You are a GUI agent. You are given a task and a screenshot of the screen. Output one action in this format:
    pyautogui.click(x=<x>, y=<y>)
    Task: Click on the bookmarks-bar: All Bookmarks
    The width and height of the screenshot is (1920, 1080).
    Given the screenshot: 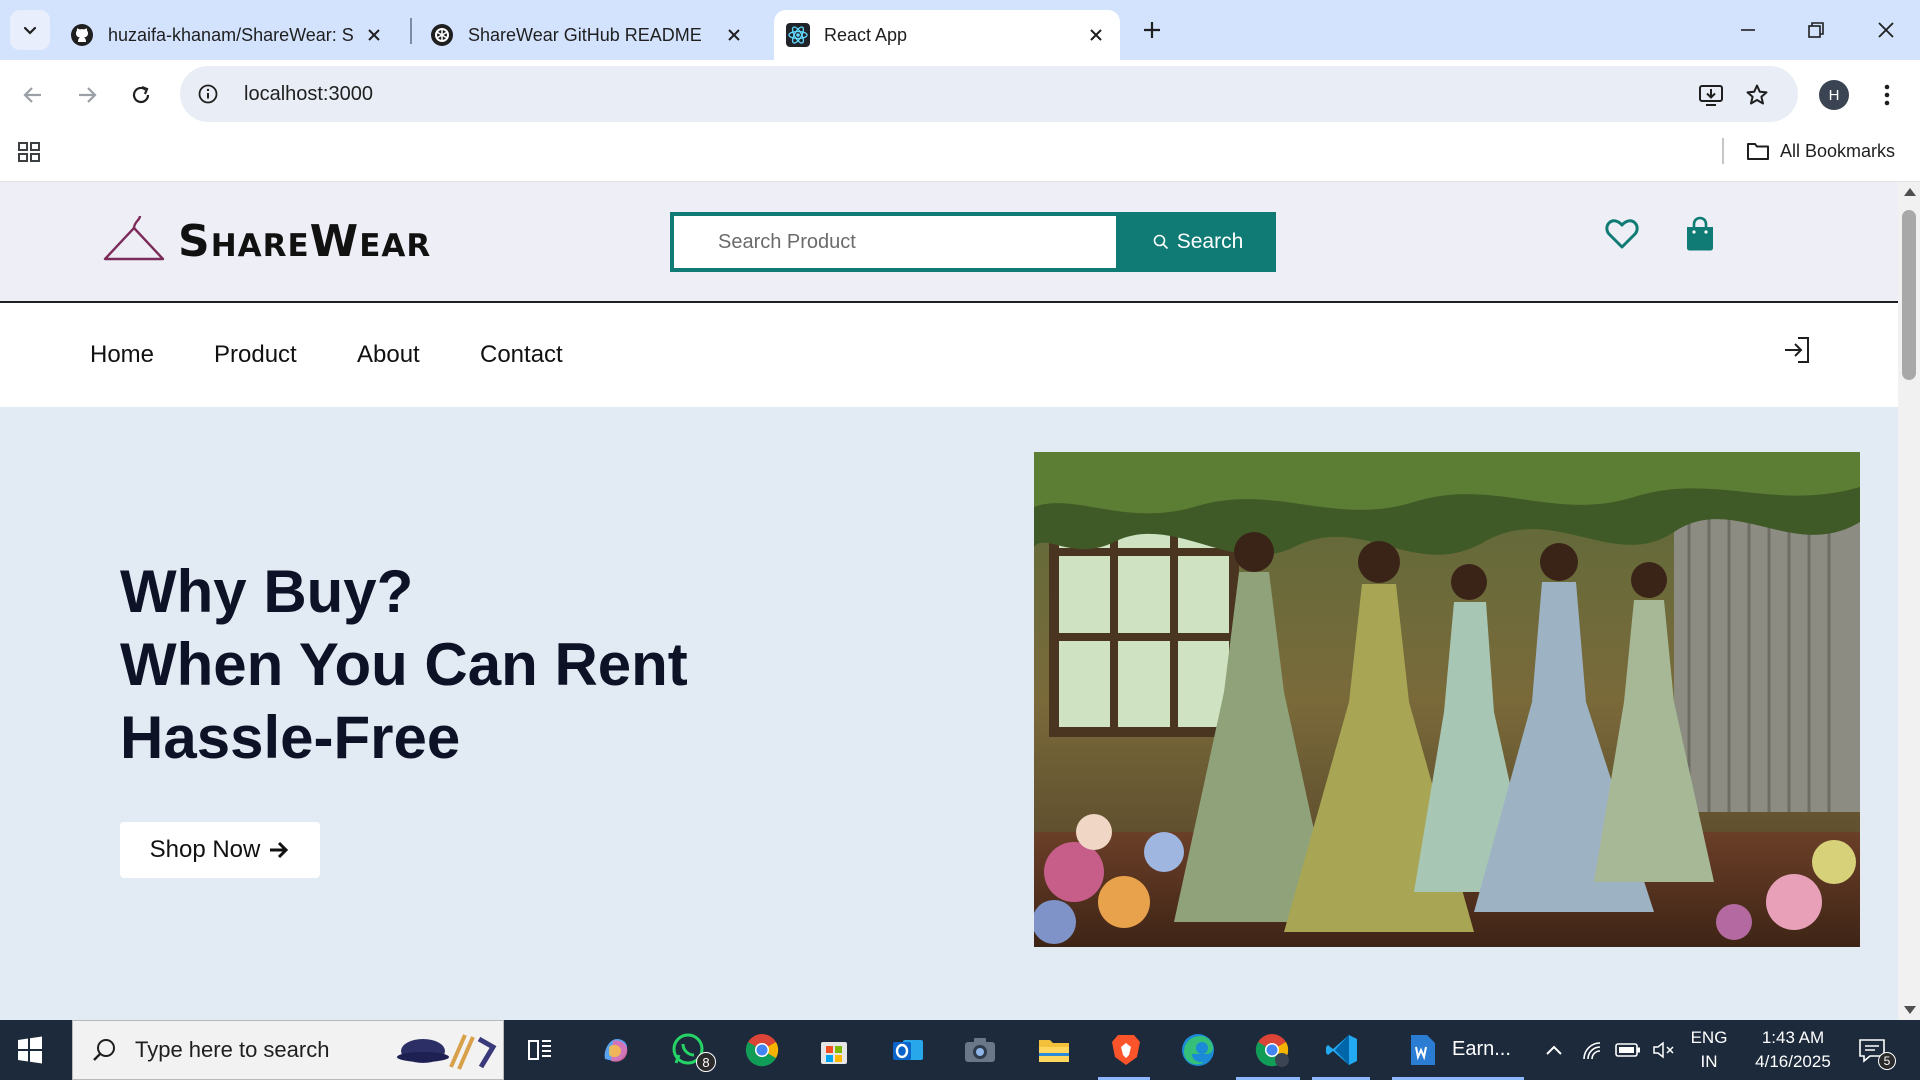 What is the action you would take?
    pyautogui.click(x=960, y=156)
    